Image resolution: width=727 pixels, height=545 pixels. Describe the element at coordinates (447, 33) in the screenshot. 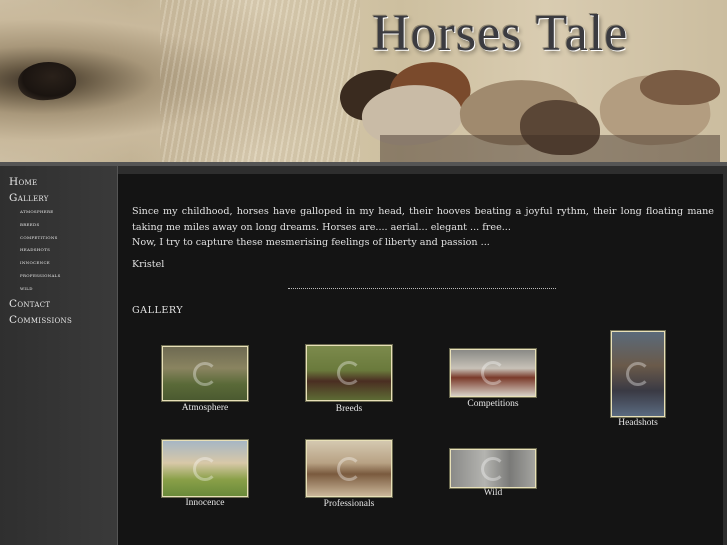

I see `site-title-first: Horses` at that location.